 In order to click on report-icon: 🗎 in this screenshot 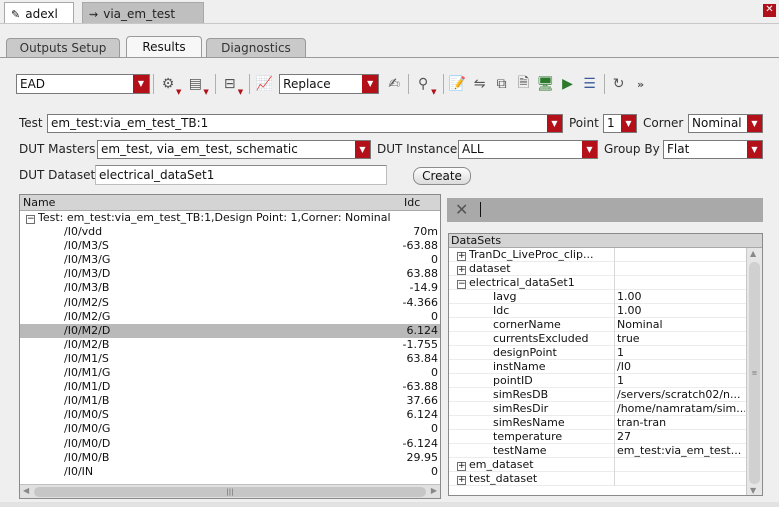, I will do `click(524, 84)`.